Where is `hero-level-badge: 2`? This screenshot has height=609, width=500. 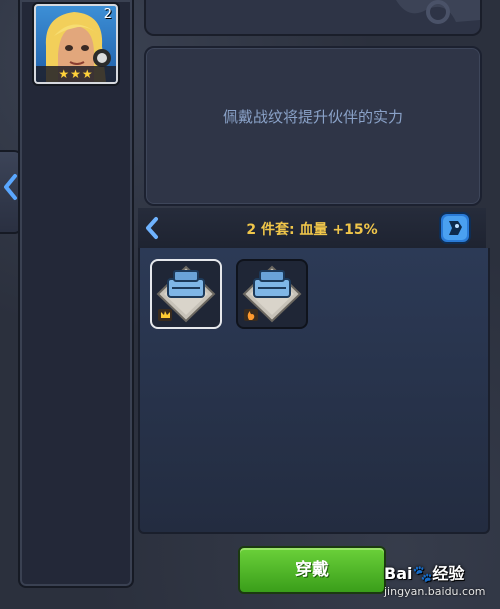
hero-level-badge: 2 is located at coordinates (107, 14).